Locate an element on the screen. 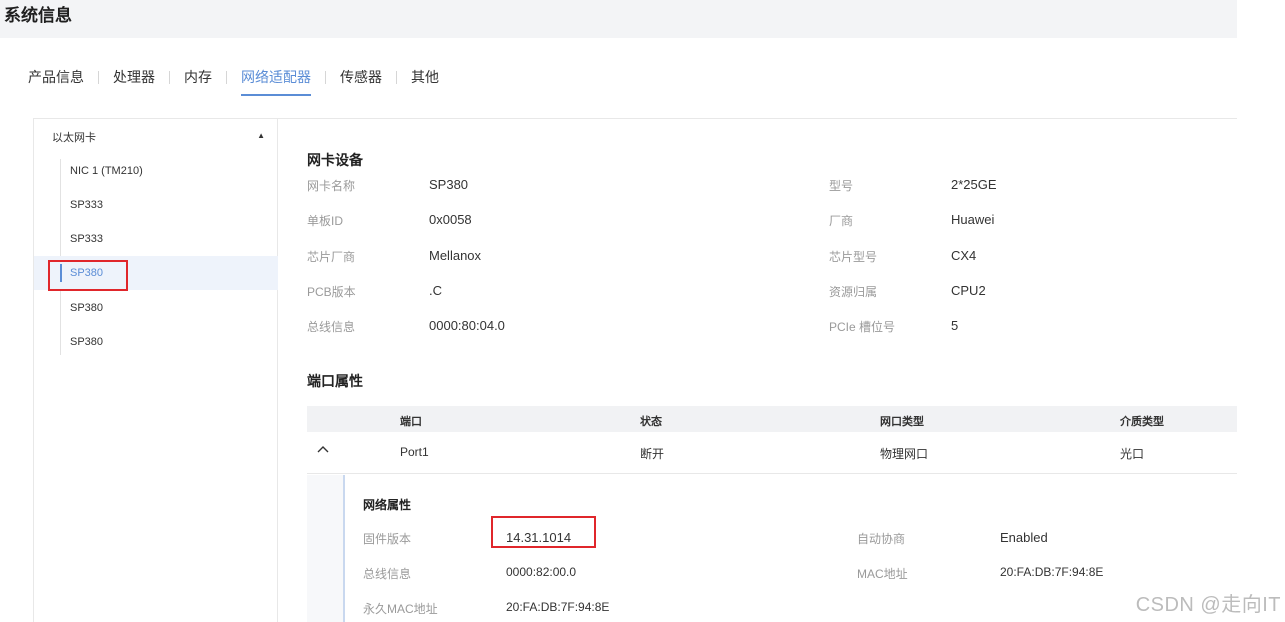 This screenshot has width=1285, height=622. tree-item-sp380-3: SP380 is located at coordinates (156, 342).